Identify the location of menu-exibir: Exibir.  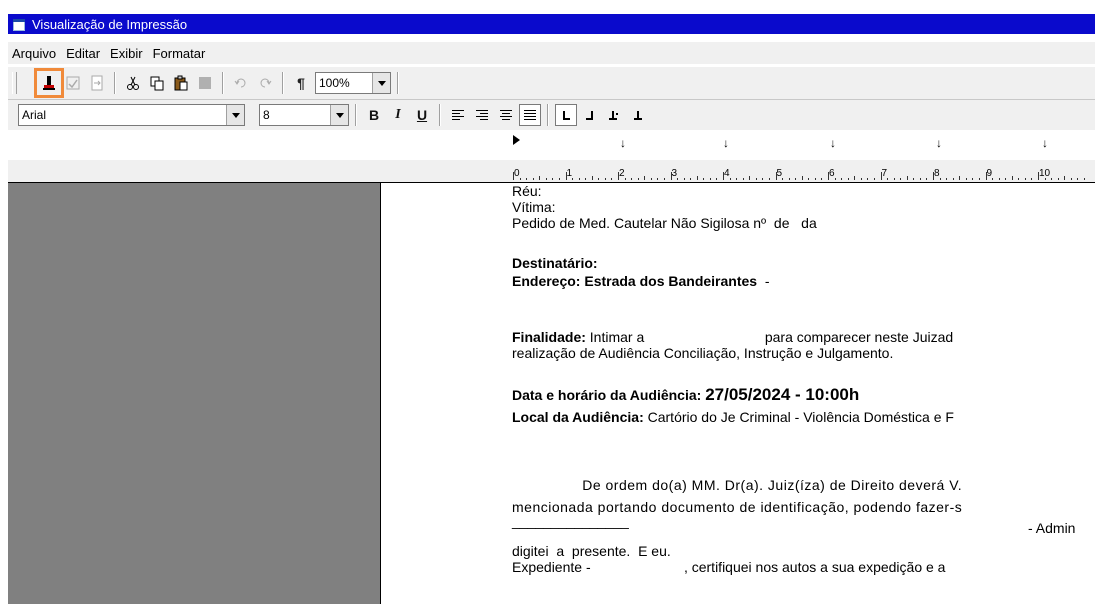
(126, 53).